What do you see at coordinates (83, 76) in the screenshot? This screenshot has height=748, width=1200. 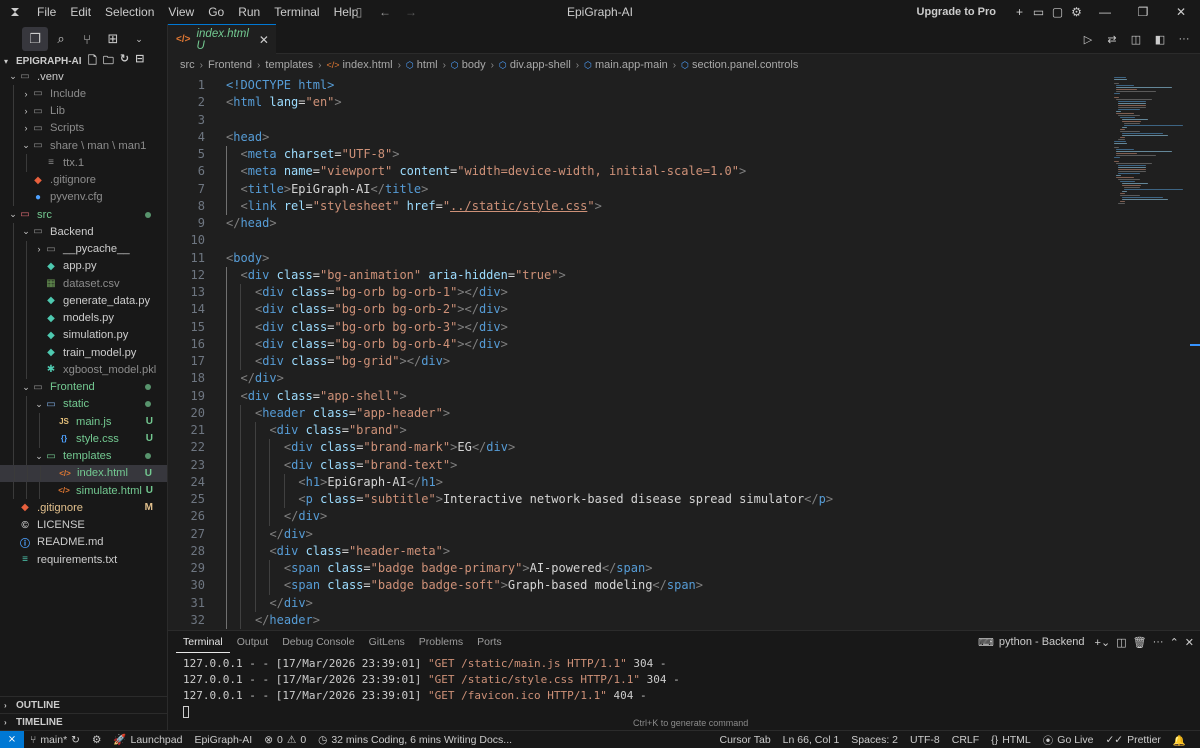 I see `tree-item: ⌄ ▭ .venv` at bounding box center [83, 76].